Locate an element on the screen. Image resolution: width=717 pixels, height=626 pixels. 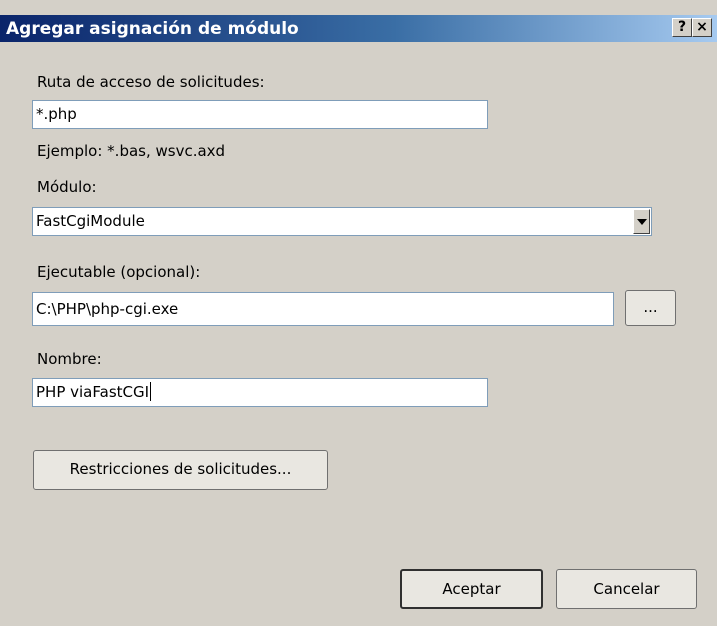
executable-label: Ejecutable (opcional): is located at coordinates (119, 272).